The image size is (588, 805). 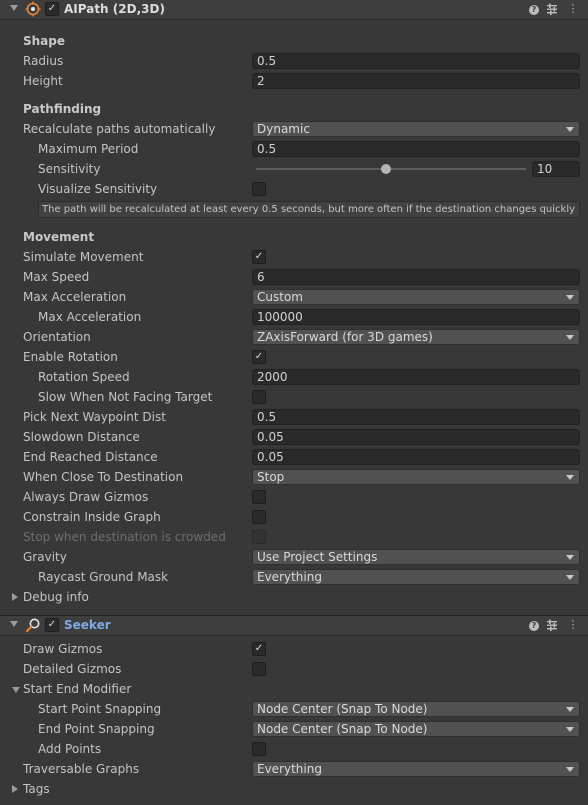 What do you see at coordinates (43, 61) in the screenshot?
I see `radius-label: Radius` at bounding box center [43, 61].